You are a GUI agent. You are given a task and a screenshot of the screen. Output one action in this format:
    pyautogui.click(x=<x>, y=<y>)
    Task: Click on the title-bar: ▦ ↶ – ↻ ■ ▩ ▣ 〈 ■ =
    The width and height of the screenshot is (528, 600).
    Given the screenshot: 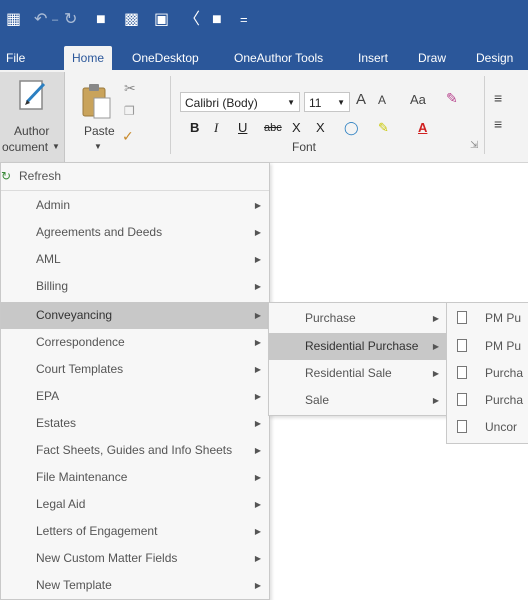 What is the action you would take?
    pyautogui.click(x=264, y=20)
    